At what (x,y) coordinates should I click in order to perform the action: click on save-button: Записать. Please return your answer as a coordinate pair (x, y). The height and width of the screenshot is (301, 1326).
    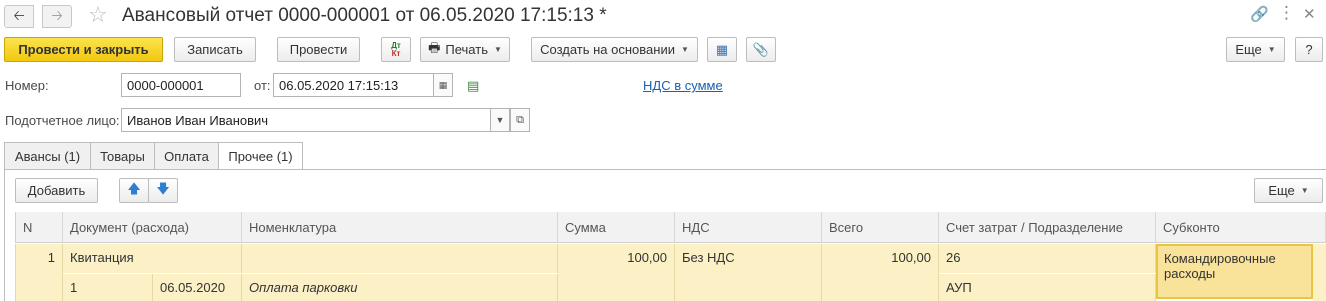
    Looking at the image, I should click on (215, 49).